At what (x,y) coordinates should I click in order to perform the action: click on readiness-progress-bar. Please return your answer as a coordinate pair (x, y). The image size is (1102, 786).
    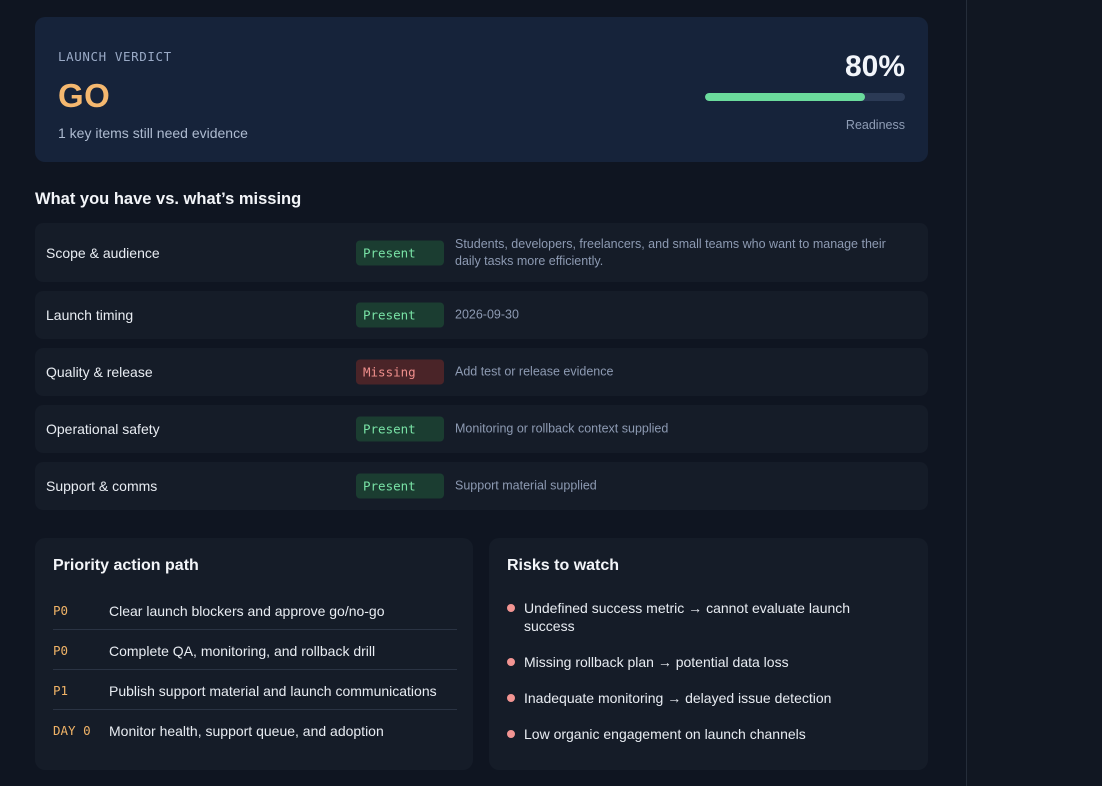
    Looking at the image, I should click on (805, 97).